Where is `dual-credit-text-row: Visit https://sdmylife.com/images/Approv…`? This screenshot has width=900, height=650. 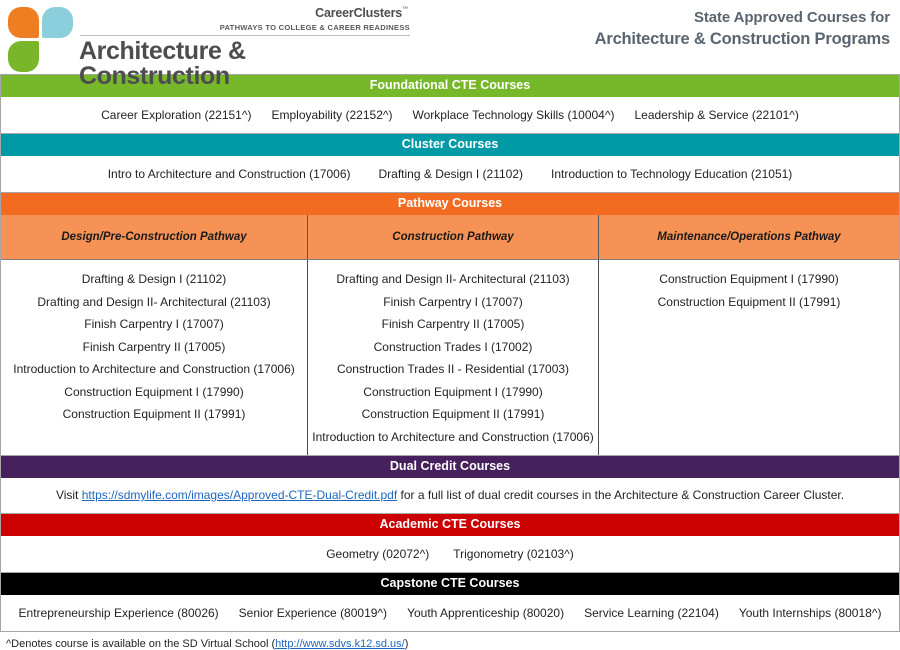
dual-credit-text-row: Visit https://sdmylife.com/images/Approv… is located at coordinates (450, 496).